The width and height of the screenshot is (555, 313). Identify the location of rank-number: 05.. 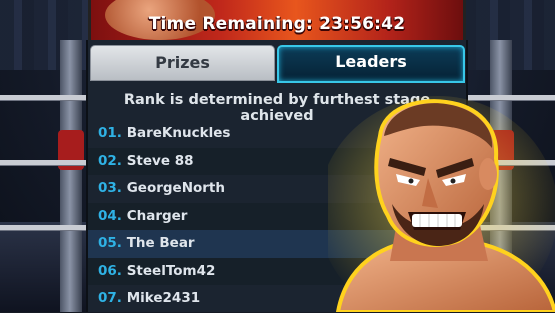
(110, 243).